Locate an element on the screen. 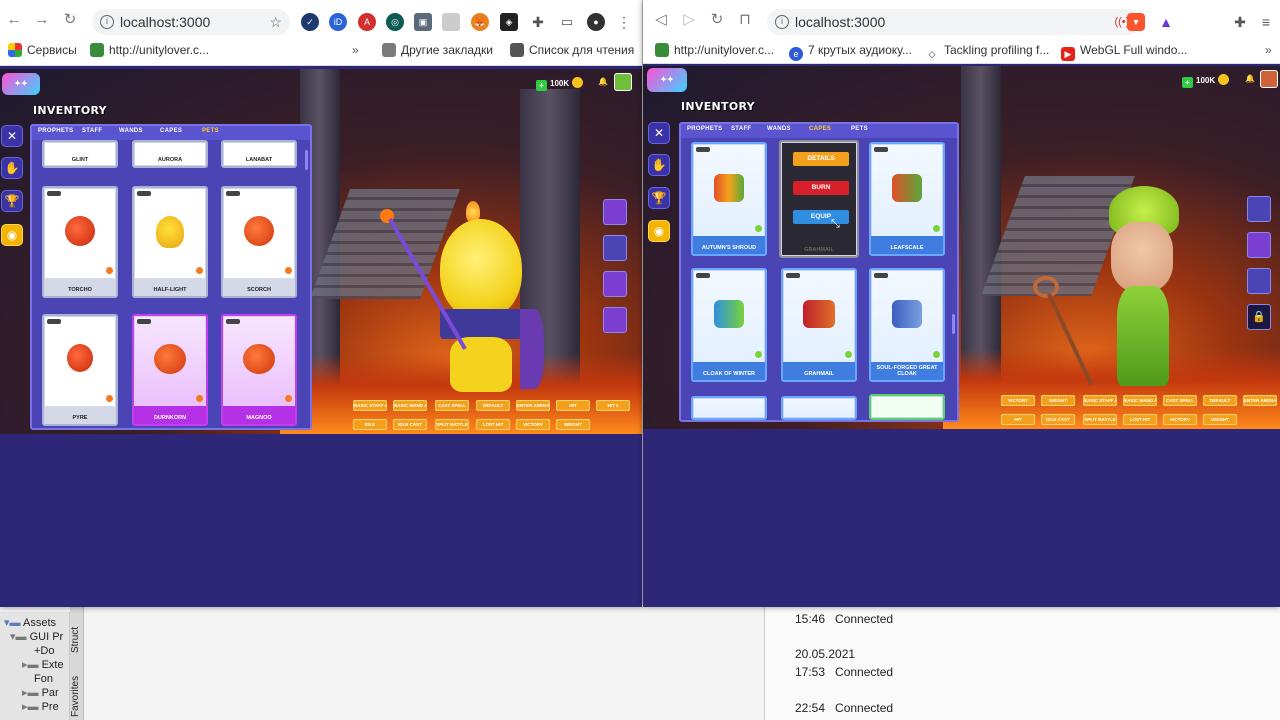 Image resolution: width=1280 pixels, height=720 pixels. pet-card: PYRE is located at coordinates (80, 370).